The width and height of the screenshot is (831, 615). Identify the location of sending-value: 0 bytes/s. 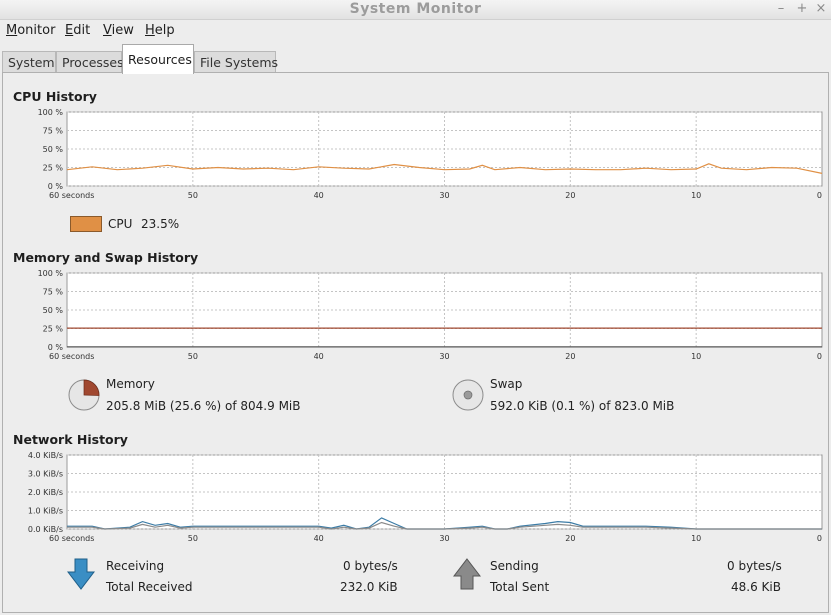
(754, 566).